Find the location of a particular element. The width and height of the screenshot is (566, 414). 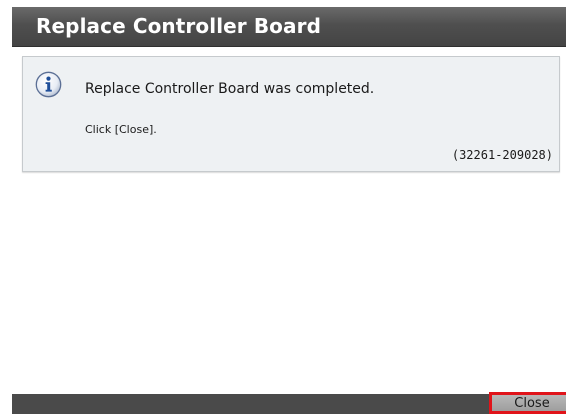

close-button: Close is located at coordinates (527, 403).